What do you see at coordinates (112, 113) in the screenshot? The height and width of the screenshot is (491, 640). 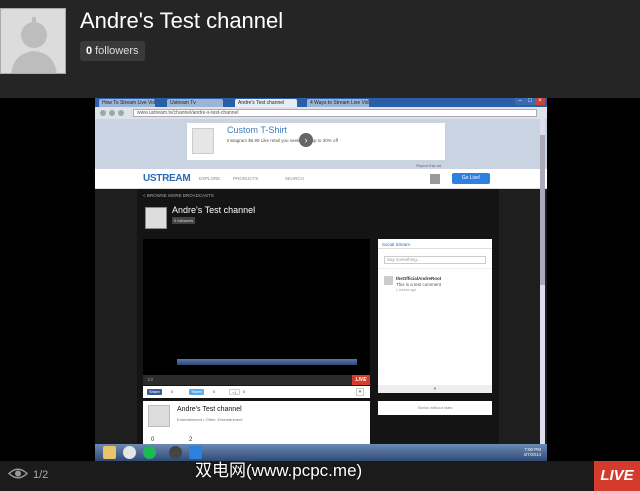 I see `forward-icon` at bounding box center [112, 113].